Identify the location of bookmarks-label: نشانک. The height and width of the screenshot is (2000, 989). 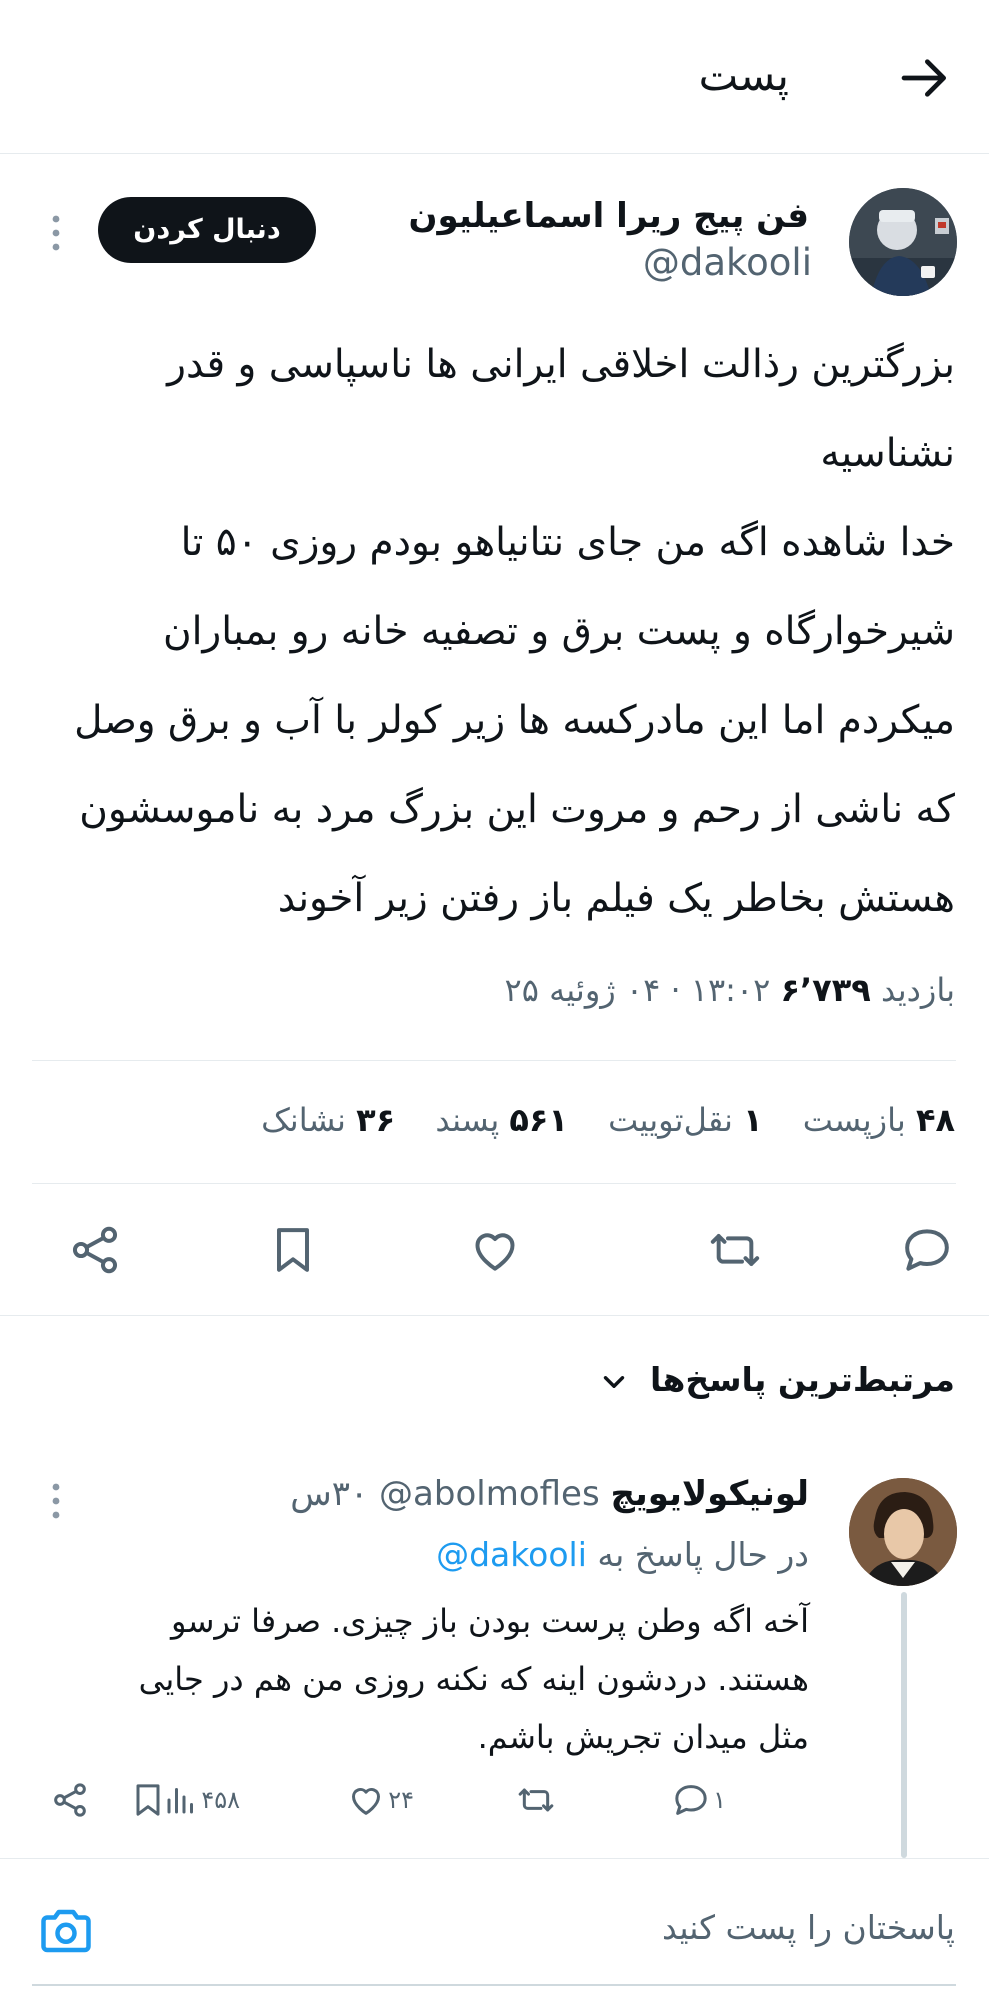
(303, 1120).